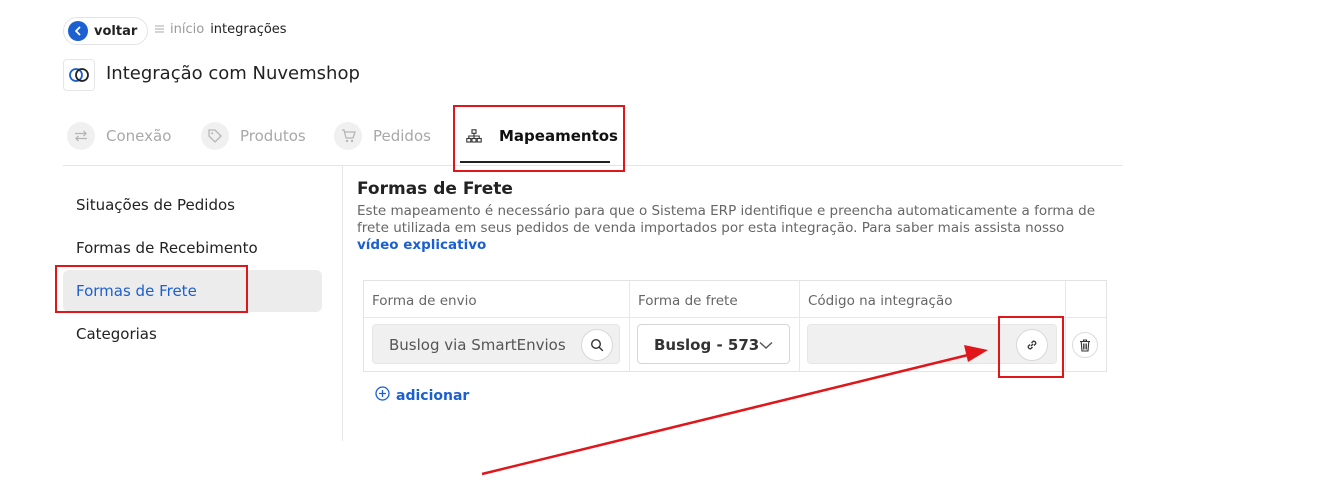 This screenshot has height=500, width=1331. Describe the element at coordinates (1031, 347) in the screenshot. I see `annotation-box-link-button` at that location.